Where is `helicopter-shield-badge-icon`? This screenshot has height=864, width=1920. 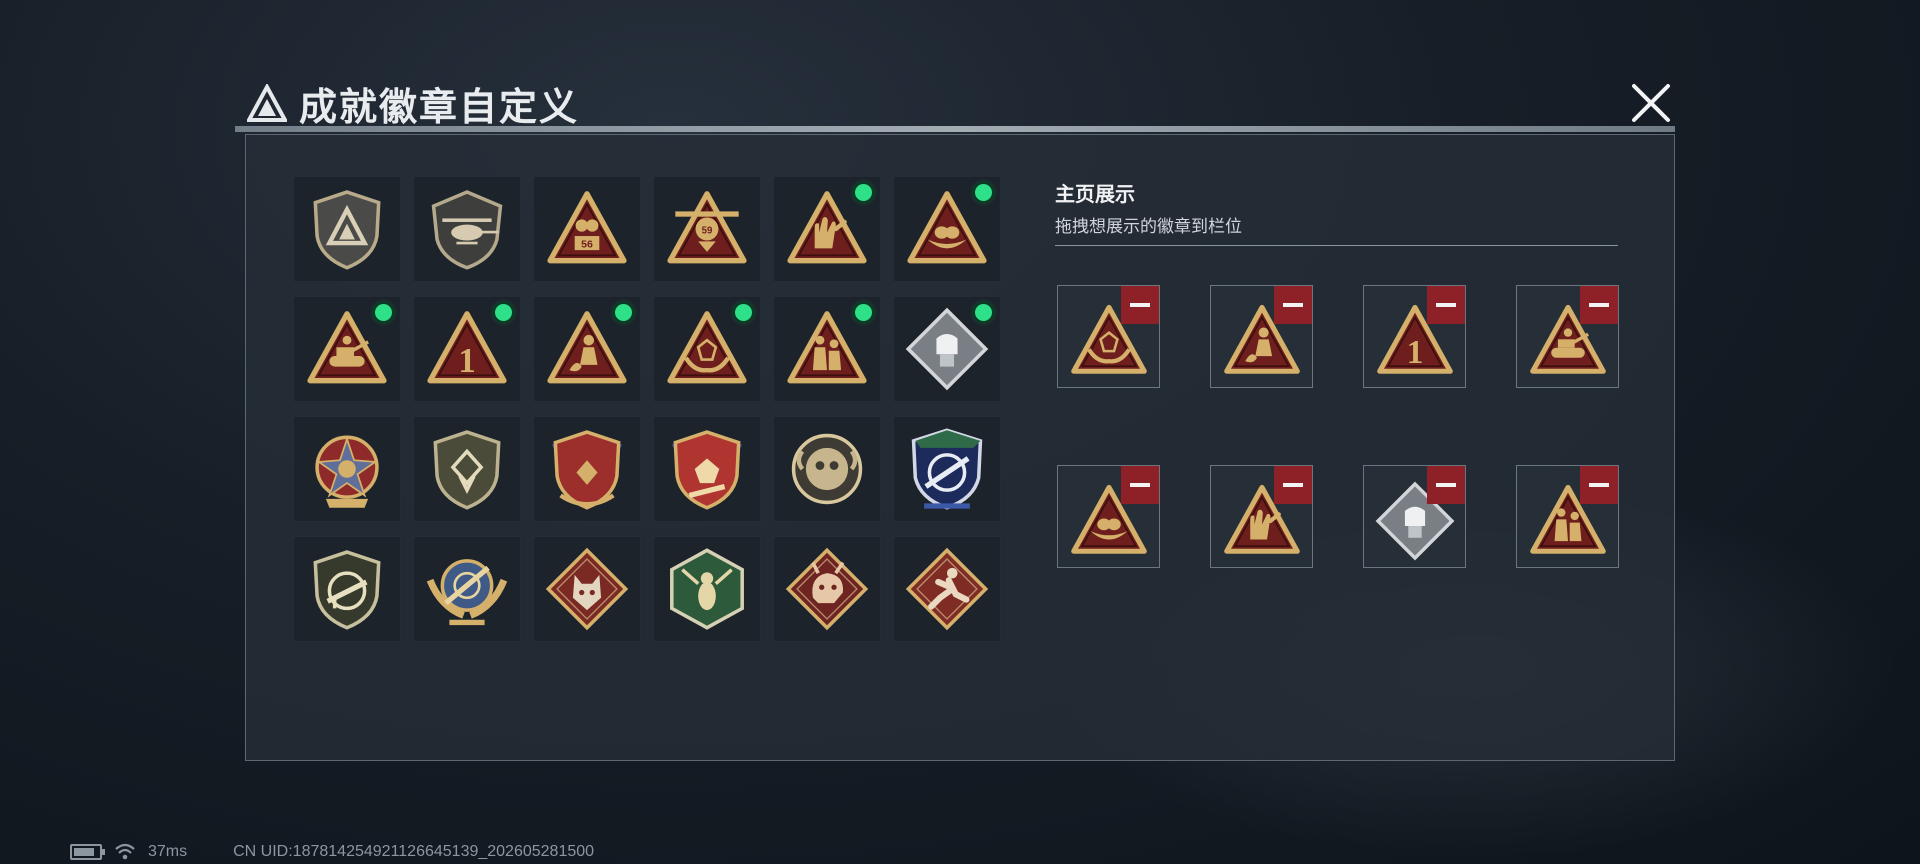 helicopter-shield-badge-icon is located at coordinates (467, 230).